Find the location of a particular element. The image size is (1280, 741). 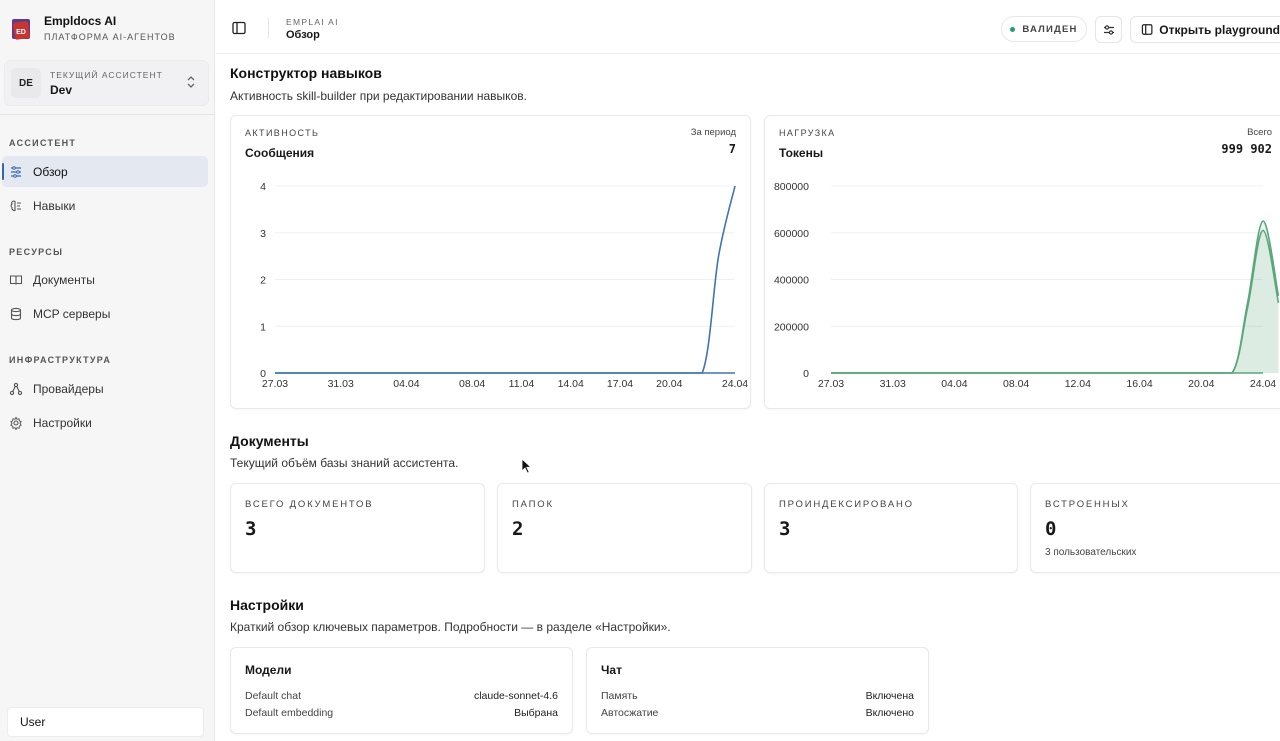

settings-section-title: Настройки is located at coordinates (267, 605).